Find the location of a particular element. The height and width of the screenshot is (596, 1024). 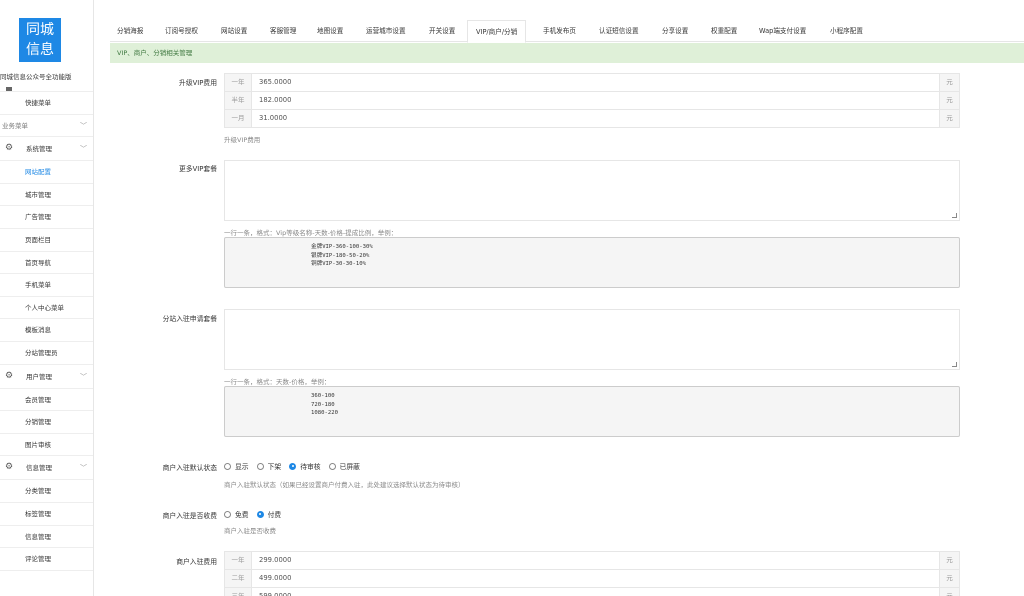

merchant-fee-1y-input: 一年 299.0000 元 is located at coordinates (592, 560).